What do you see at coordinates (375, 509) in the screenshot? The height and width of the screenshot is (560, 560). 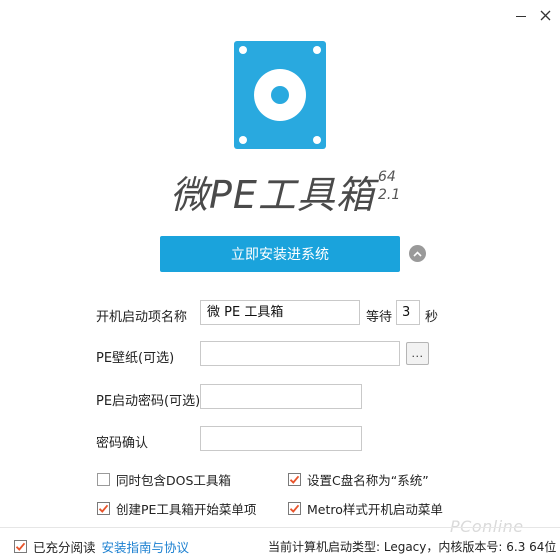 I see `option-metro-boot-menu-label: Metro样式开机启动菜单` at bounding box center [375, 509].